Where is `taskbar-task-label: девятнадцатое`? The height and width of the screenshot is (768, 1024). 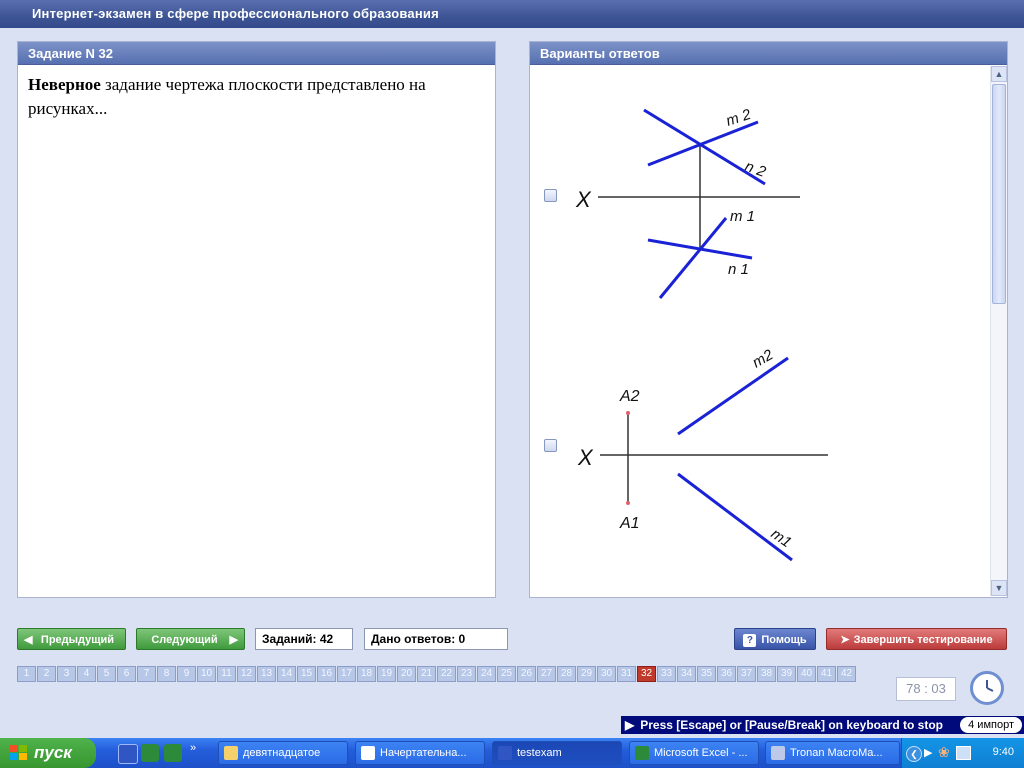 taskbar-task-label: девятнадцатое is located at coordinates (282, 753).